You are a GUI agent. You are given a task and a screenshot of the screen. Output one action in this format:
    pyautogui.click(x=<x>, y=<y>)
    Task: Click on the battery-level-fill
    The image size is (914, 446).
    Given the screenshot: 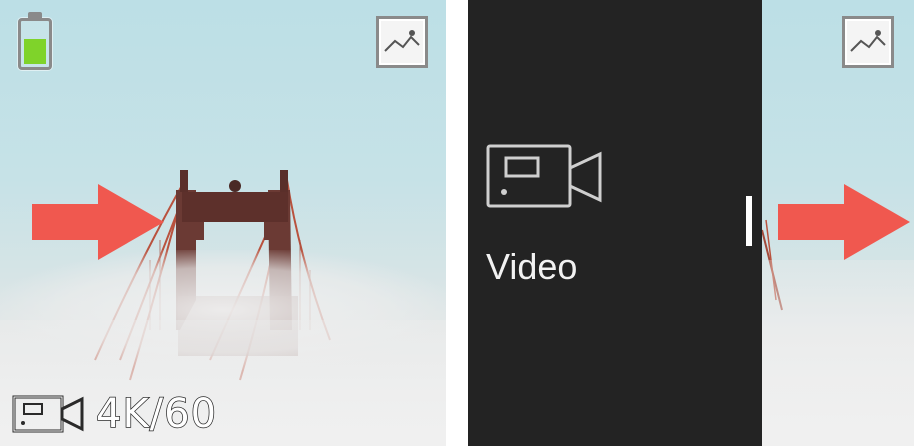 What is the action you would take?
    pyautogui.click(x=35, y=51)
    